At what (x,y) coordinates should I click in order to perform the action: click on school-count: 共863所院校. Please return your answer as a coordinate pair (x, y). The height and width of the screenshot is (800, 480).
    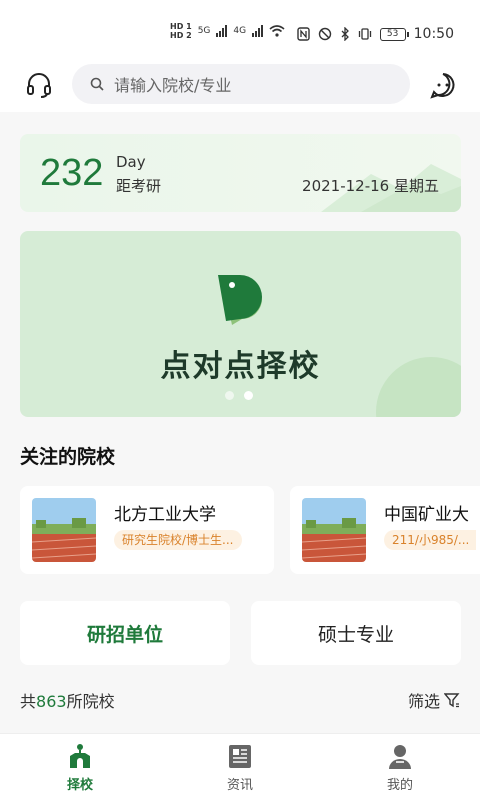
    Looking at the image, I should click on (67, 700).